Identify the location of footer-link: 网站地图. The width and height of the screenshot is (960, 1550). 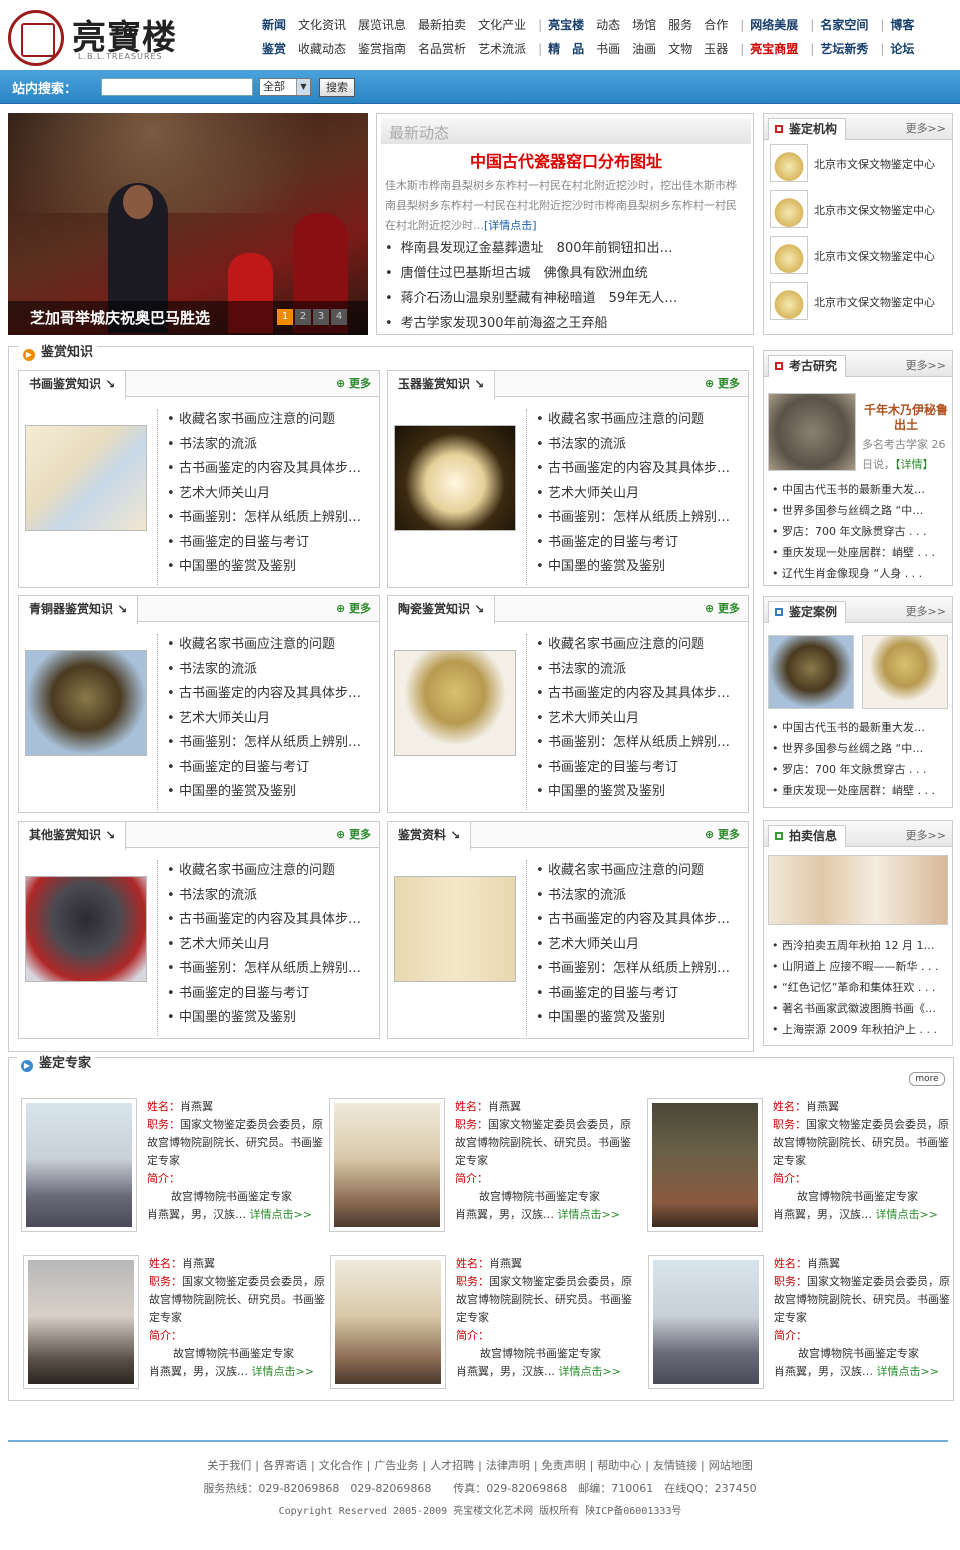
(731, 1465).